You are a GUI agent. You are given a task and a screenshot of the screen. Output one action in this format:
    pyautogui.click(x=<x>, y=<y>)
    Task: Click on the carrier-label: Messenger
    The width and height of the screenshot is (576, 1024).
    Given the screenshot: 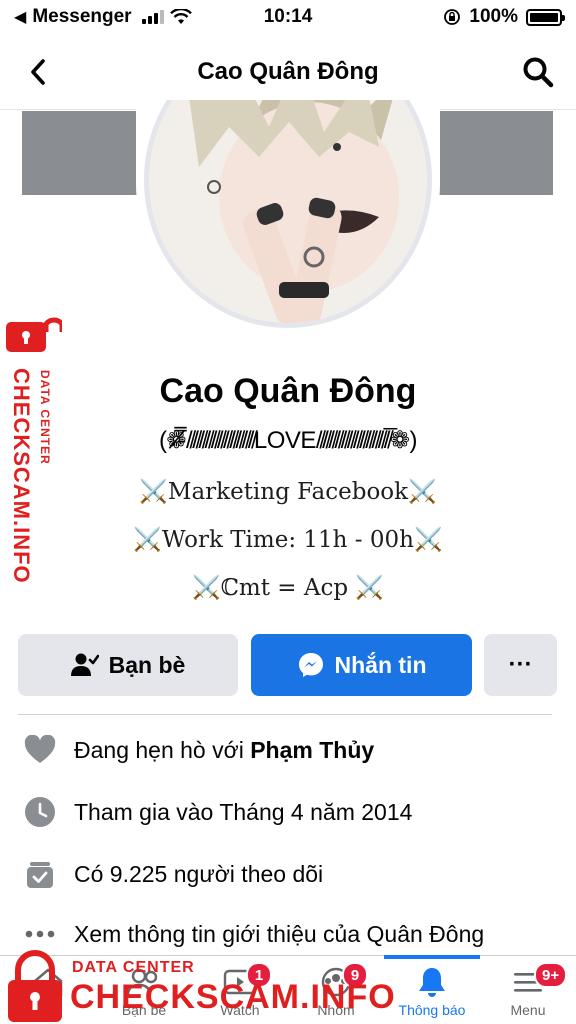 What is the action you would take?
    pyautogui.click(x=81, y=17)
    